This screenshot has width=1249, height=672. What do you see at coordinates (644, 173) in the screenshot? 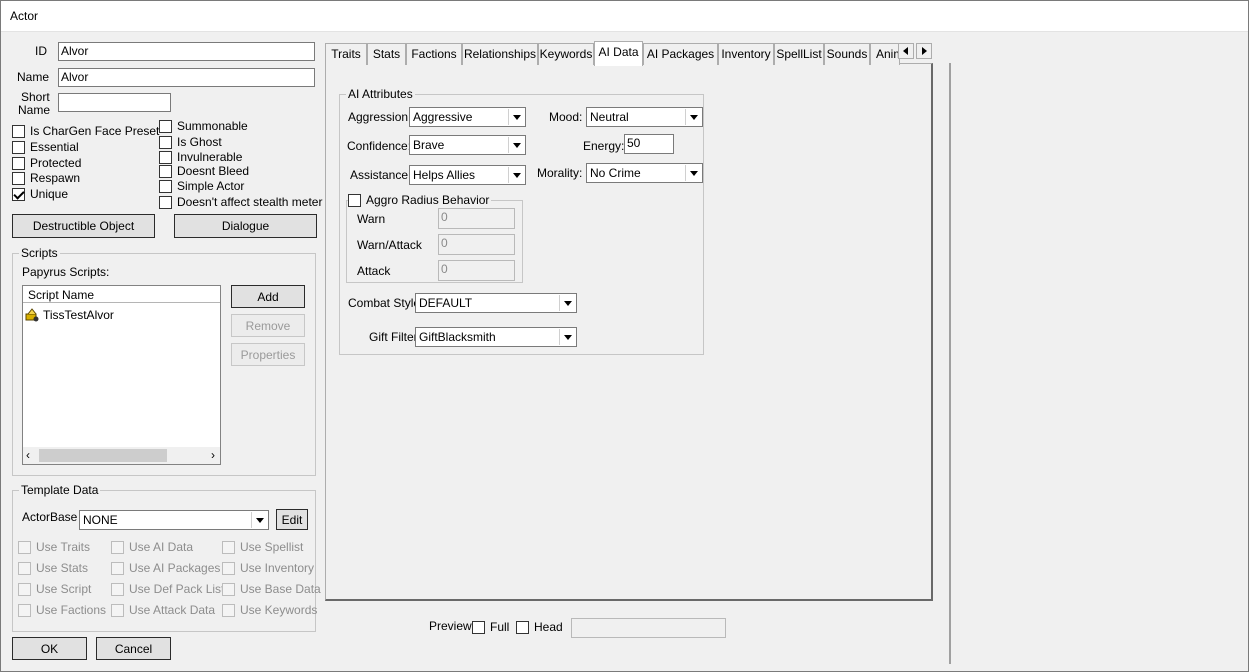
I see `morality-select: No Crime` at bounding box center [644, 173].